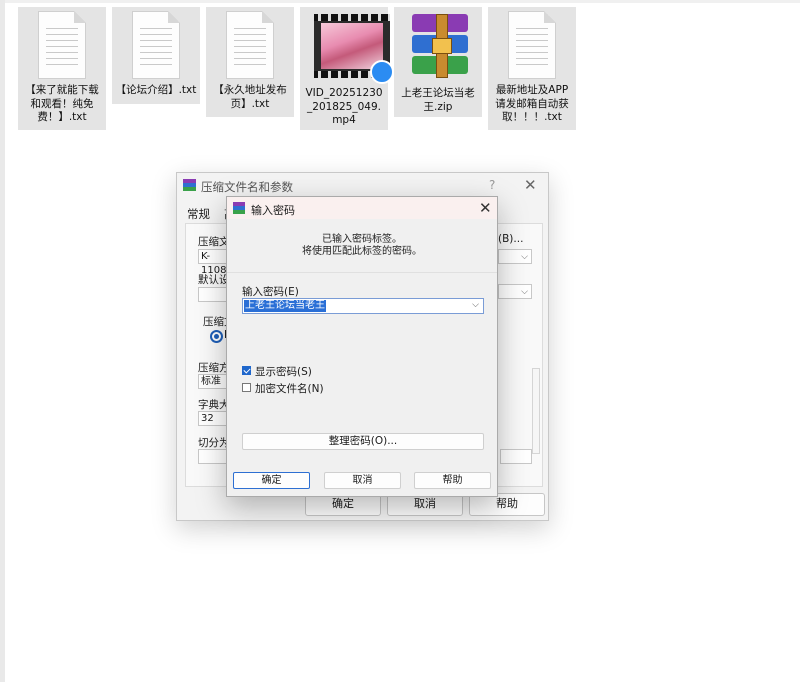 Image resolution: width=800 pixels, height=682 pixels. Describe the element at coordinates (363, 306) in the screenshot. I see `password-input: 上老王论坛当老王 ⌵` at that location.